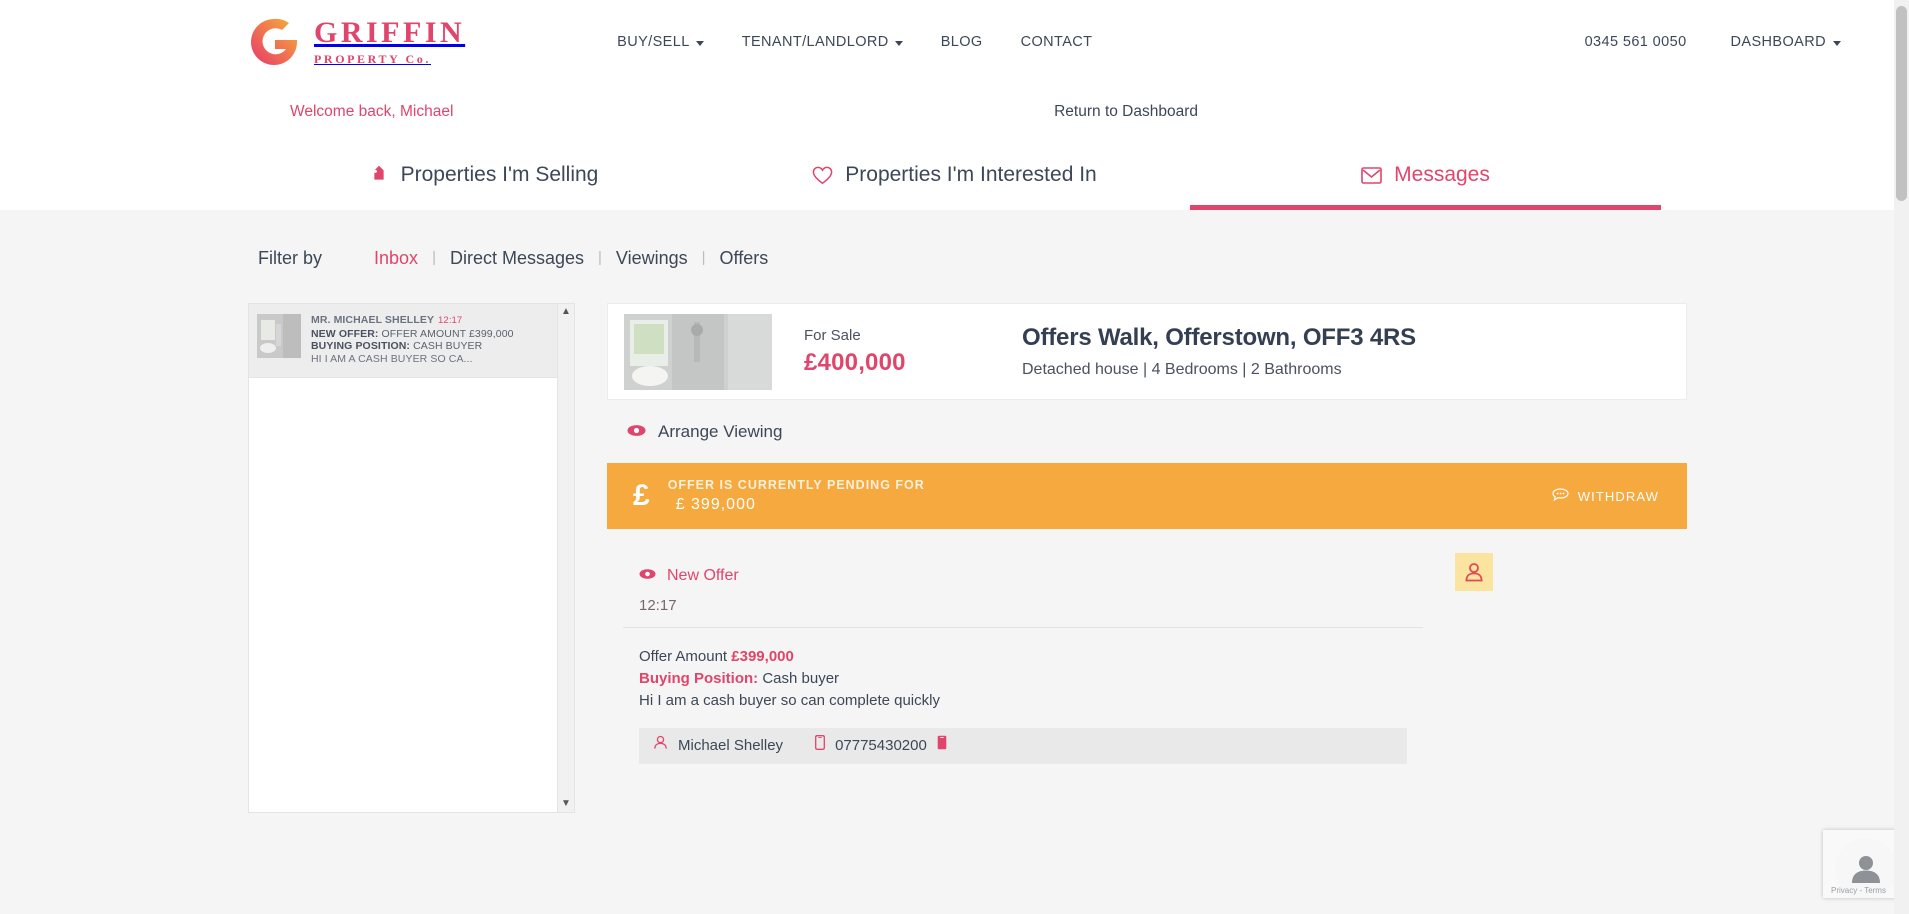 The height and width of the screenshot is (914, 1909). I want to click on phone-number-link: 0345 561 0050, so click(1636, 42).